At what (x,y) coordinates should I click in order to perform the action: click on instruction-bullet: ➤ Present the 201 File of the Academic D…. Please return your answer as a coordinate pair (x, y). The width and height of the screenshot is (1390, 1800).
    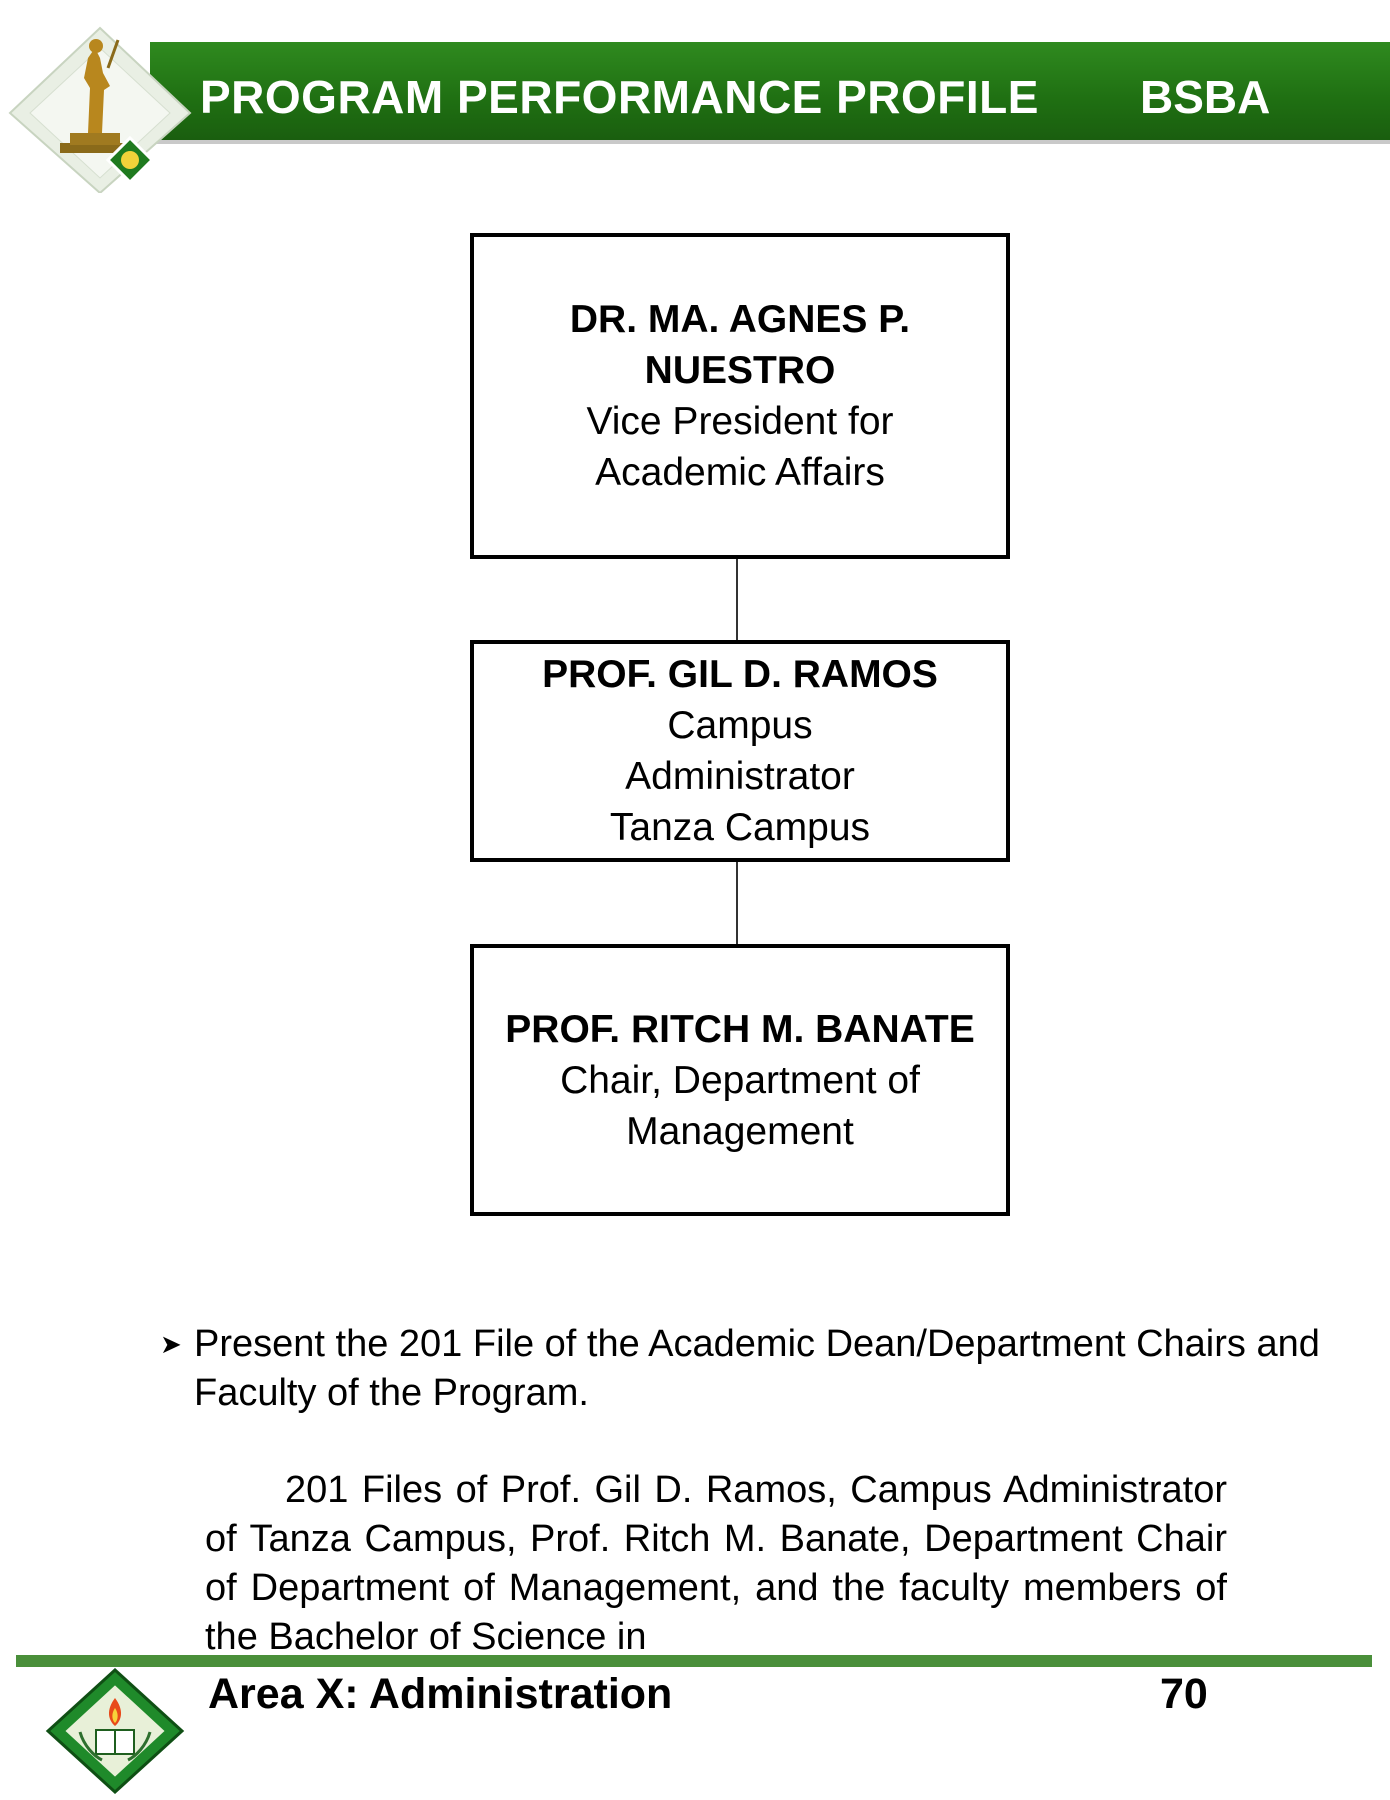
    Looking at the image, I should click on (750, 1369).